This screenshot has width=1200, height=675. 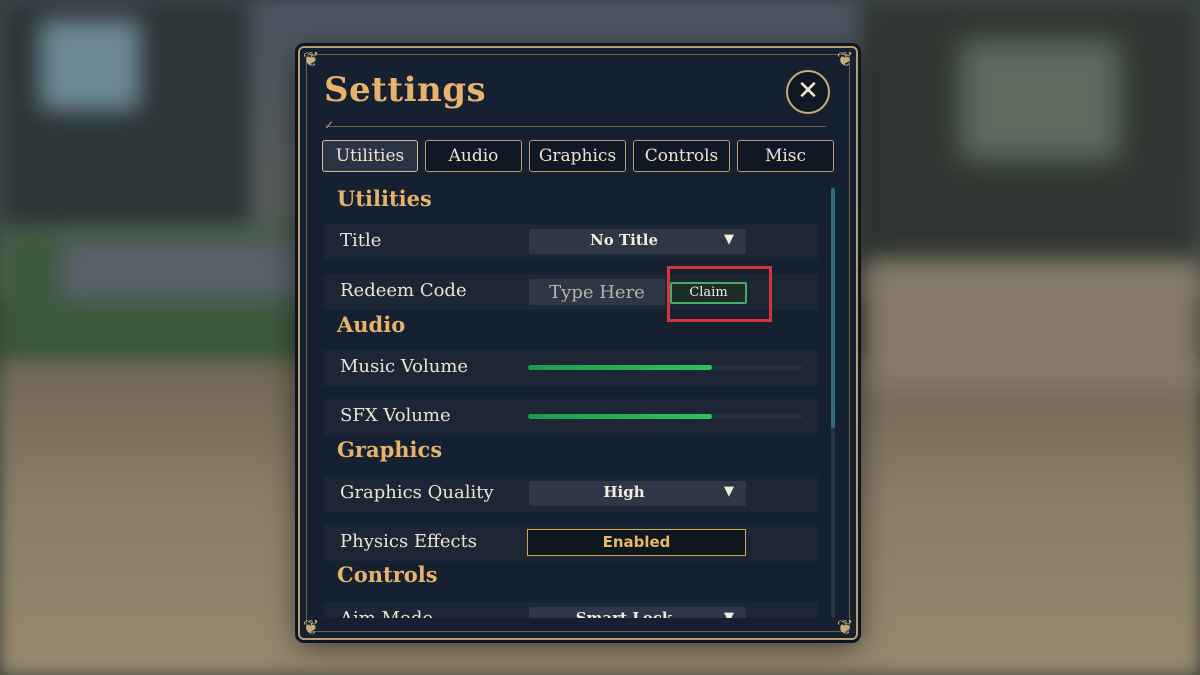 I want to click on title-dropdown: No Title ▼, so click(x=637, y=241).